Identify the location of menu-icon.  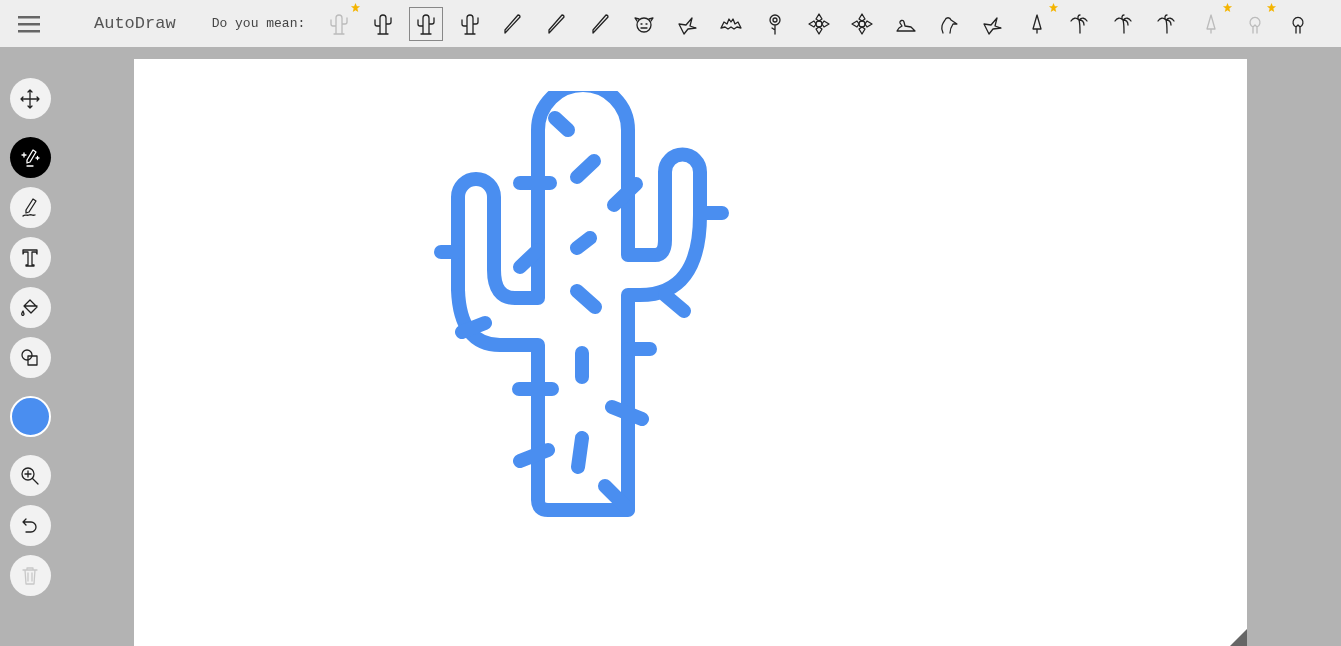
(29, 23).